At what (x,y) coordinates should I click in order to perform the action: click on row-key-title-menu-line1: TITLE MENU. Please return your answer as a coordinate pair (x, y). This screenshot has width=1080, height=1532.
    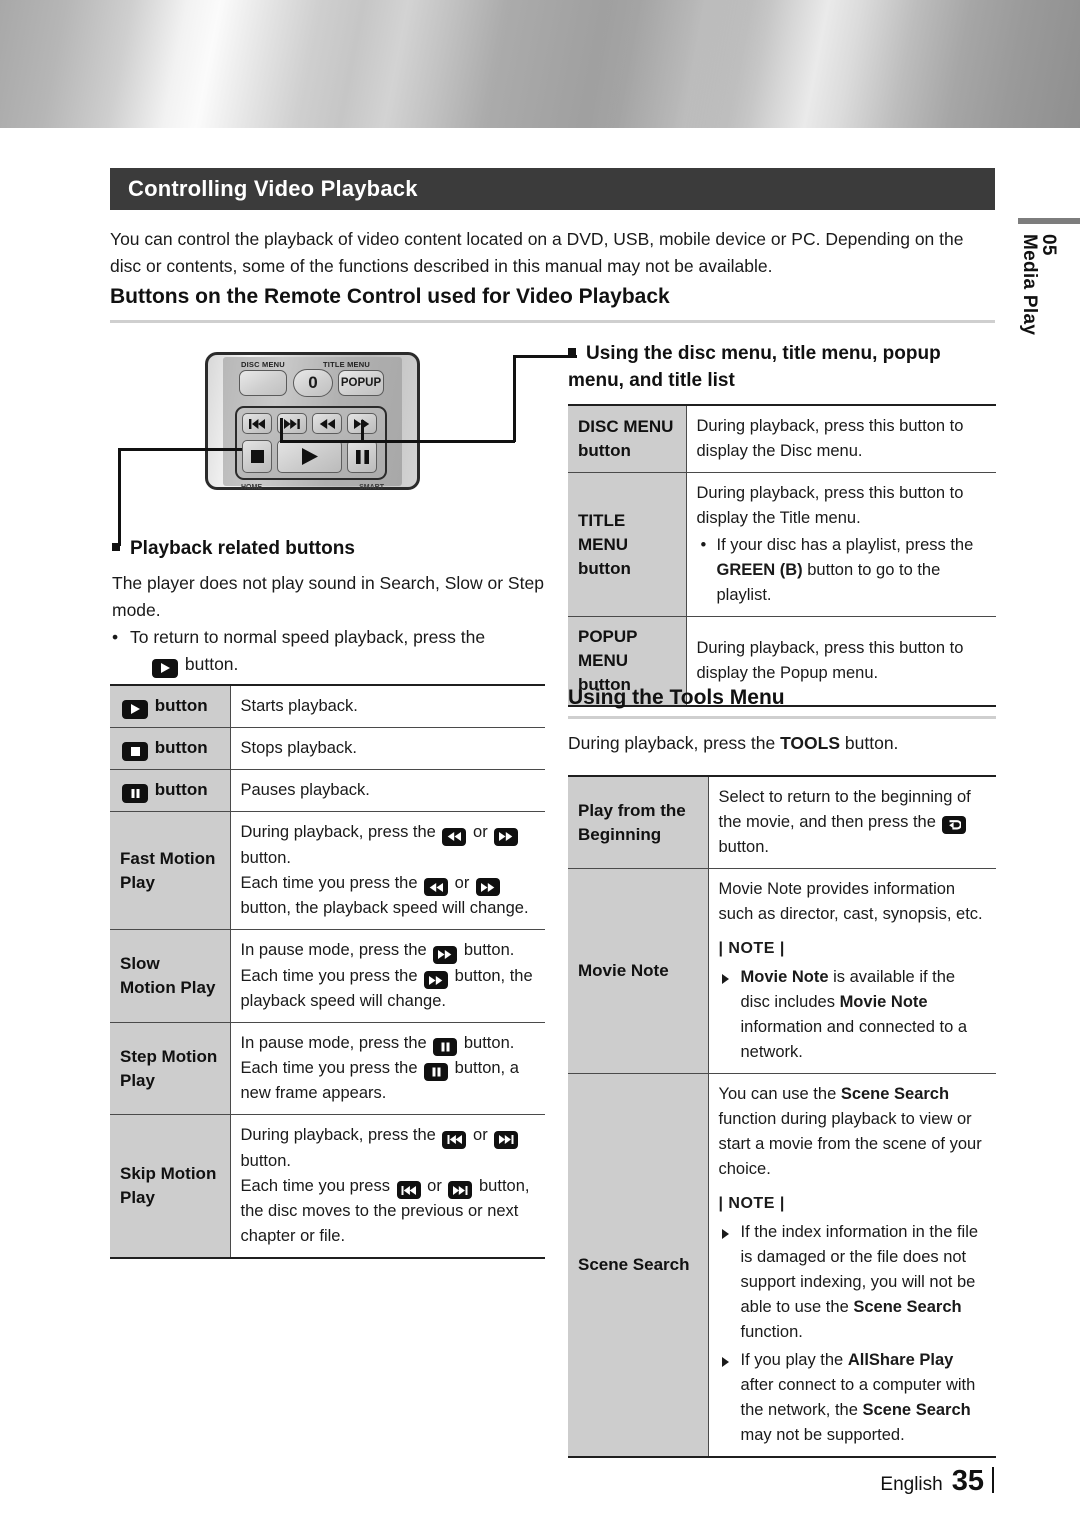
    Looking at the image, I should click on (603, 532).